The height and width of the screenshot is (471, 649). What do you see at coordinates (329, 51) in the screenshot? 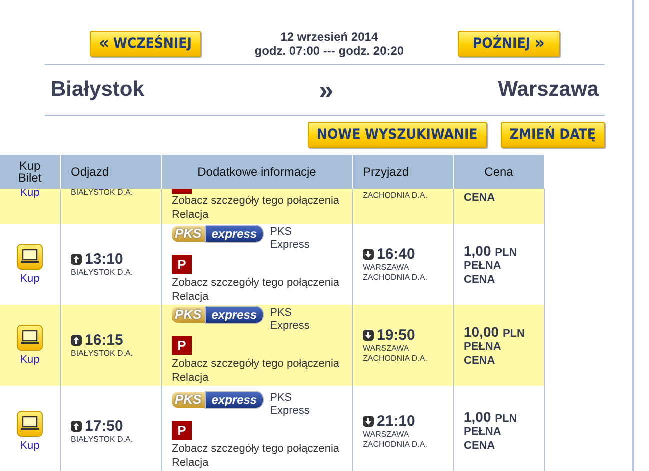
I see `hours-text: godz. 07:00 --- godz. 20:20` at bounding box center [329, 51].